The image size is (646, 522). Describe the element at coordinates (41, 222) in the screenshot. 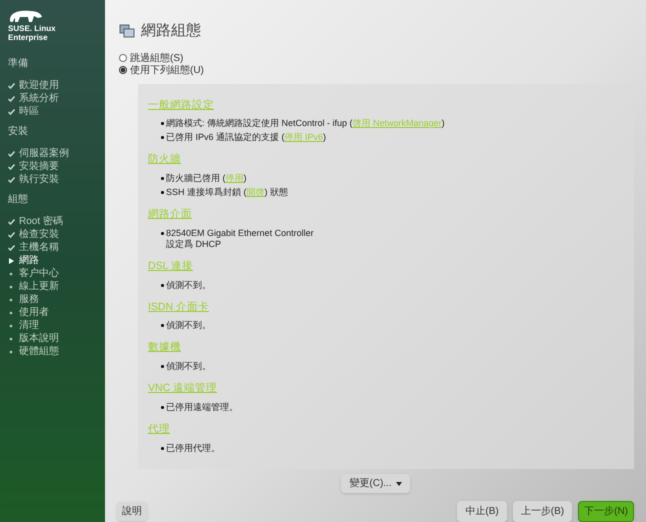

I see `sidebar-item: Root 密碼` at that location.